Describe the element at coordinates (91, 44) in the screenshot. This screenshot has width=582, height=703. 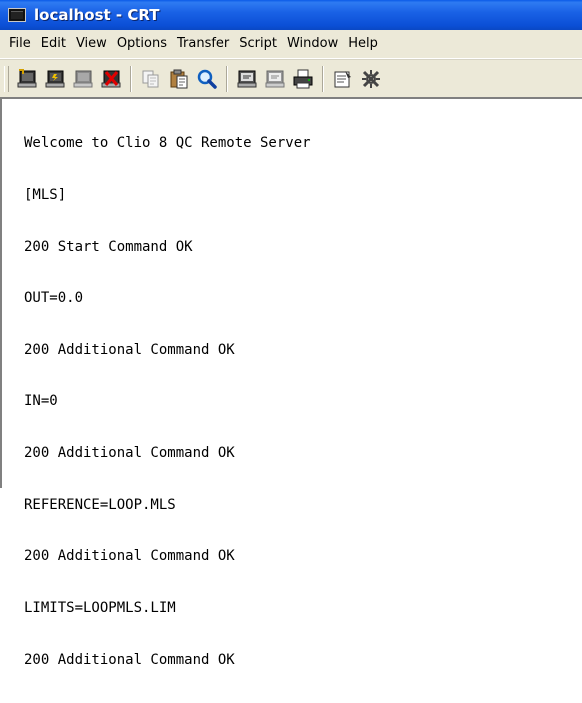
I see `menu-view: View` at that location.